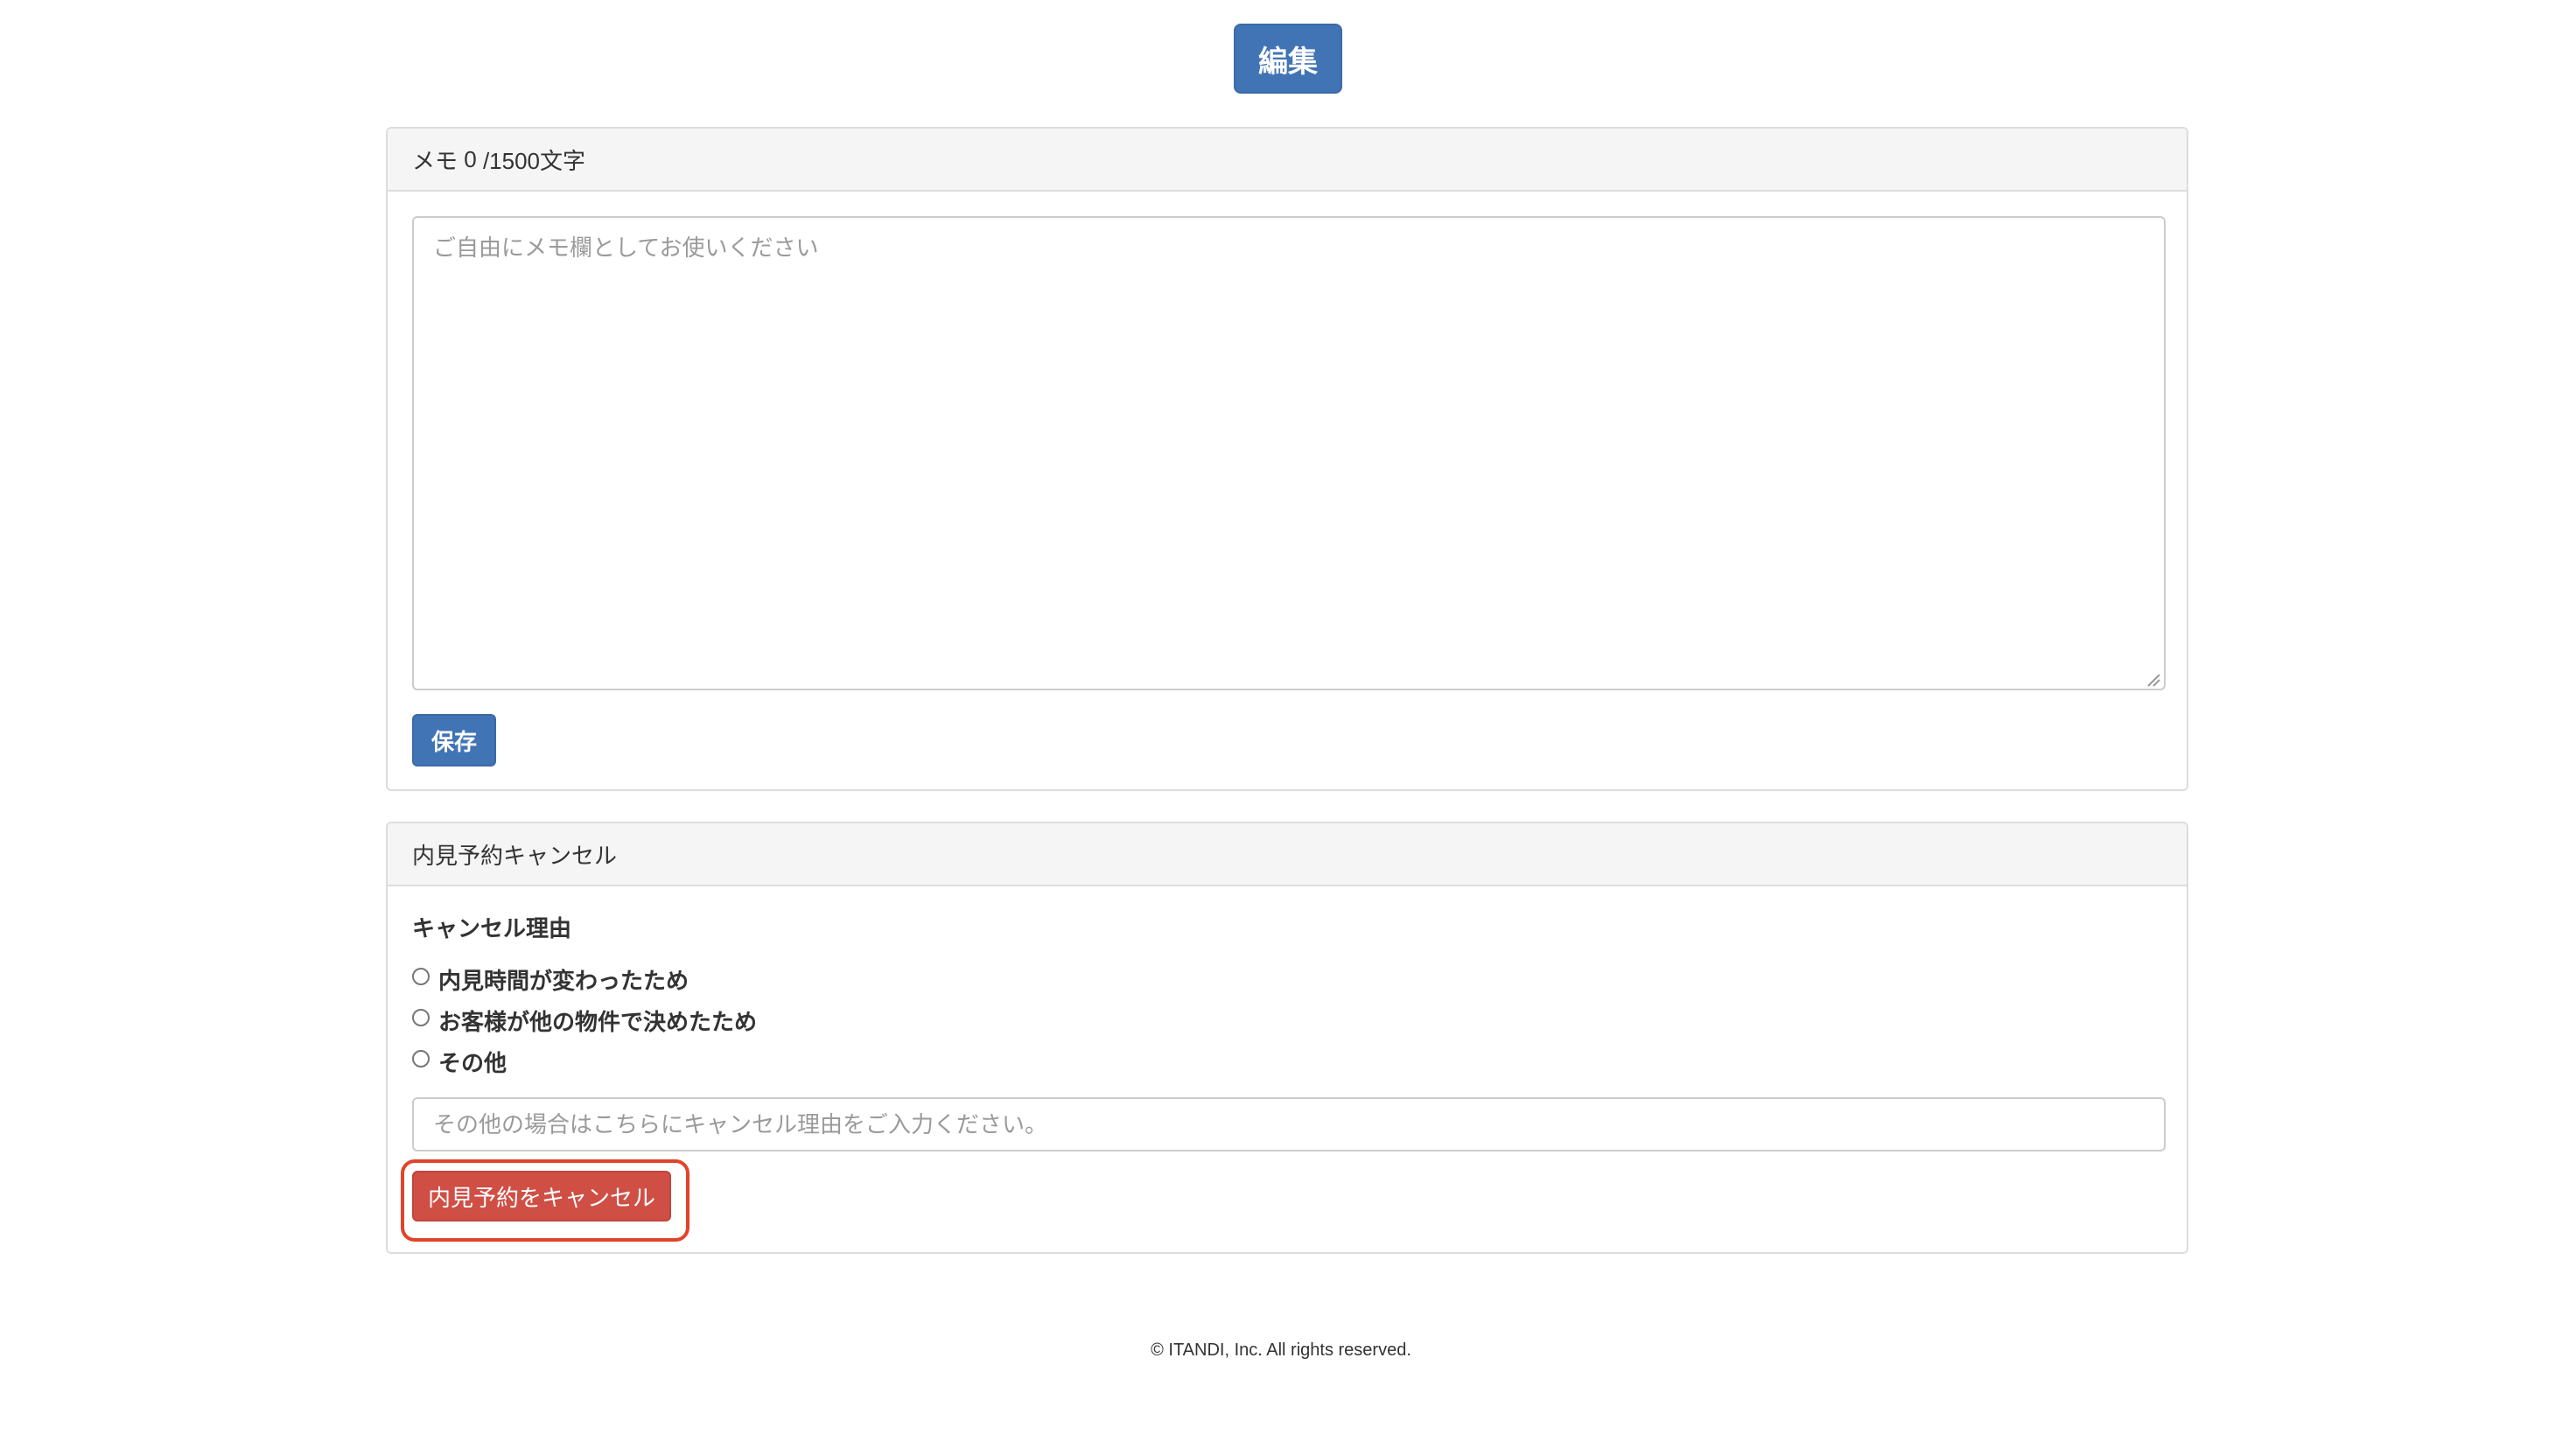 The width and height of the screenshot is (2562, 1456). I want to click on reason-option-other: その他, so click(459, 1061).